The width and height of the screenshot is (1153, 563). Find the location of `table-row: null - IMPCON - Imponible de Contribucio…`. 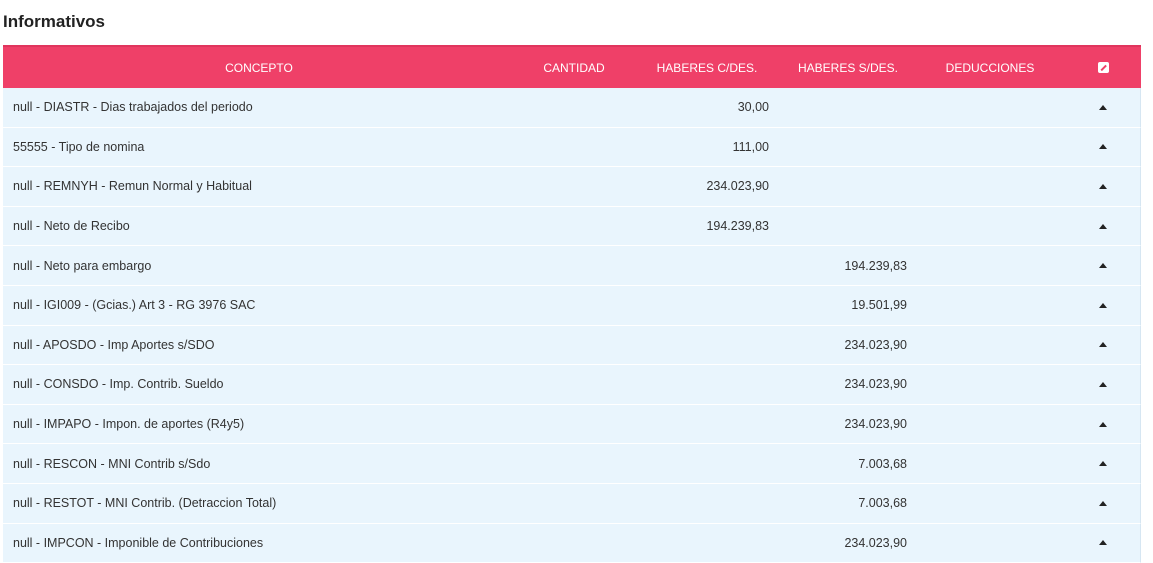

table-row: null - IMPCON - Imponible de Contribucio… is located at coordinates (572, 543).